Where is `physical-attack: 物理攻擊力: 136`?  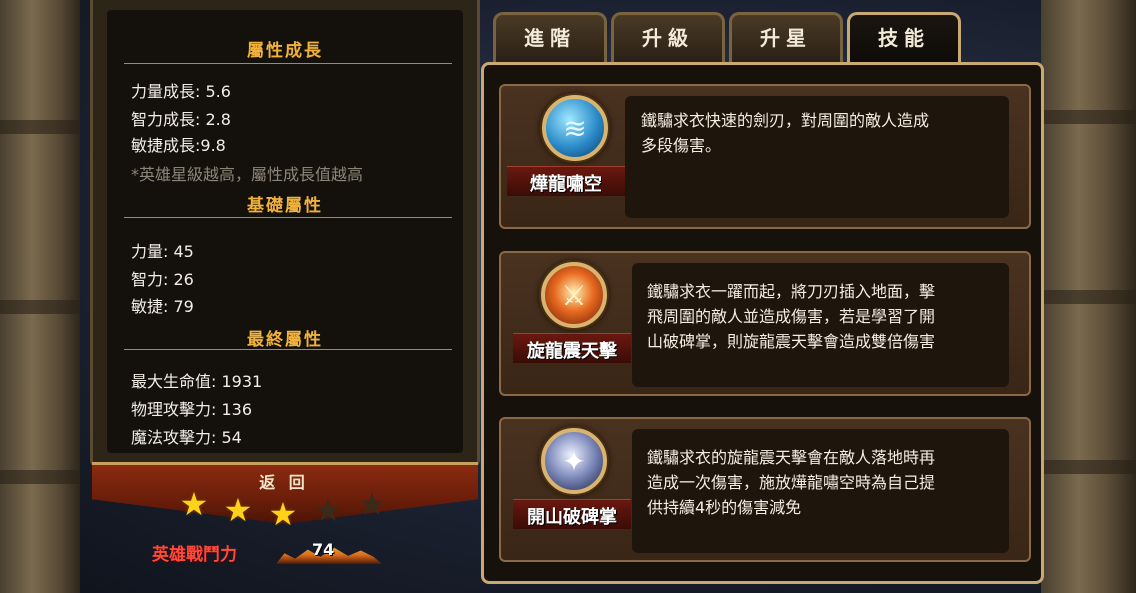
physical-attack: 物理攻擊力: 136 is located at coordinates (192, 409).